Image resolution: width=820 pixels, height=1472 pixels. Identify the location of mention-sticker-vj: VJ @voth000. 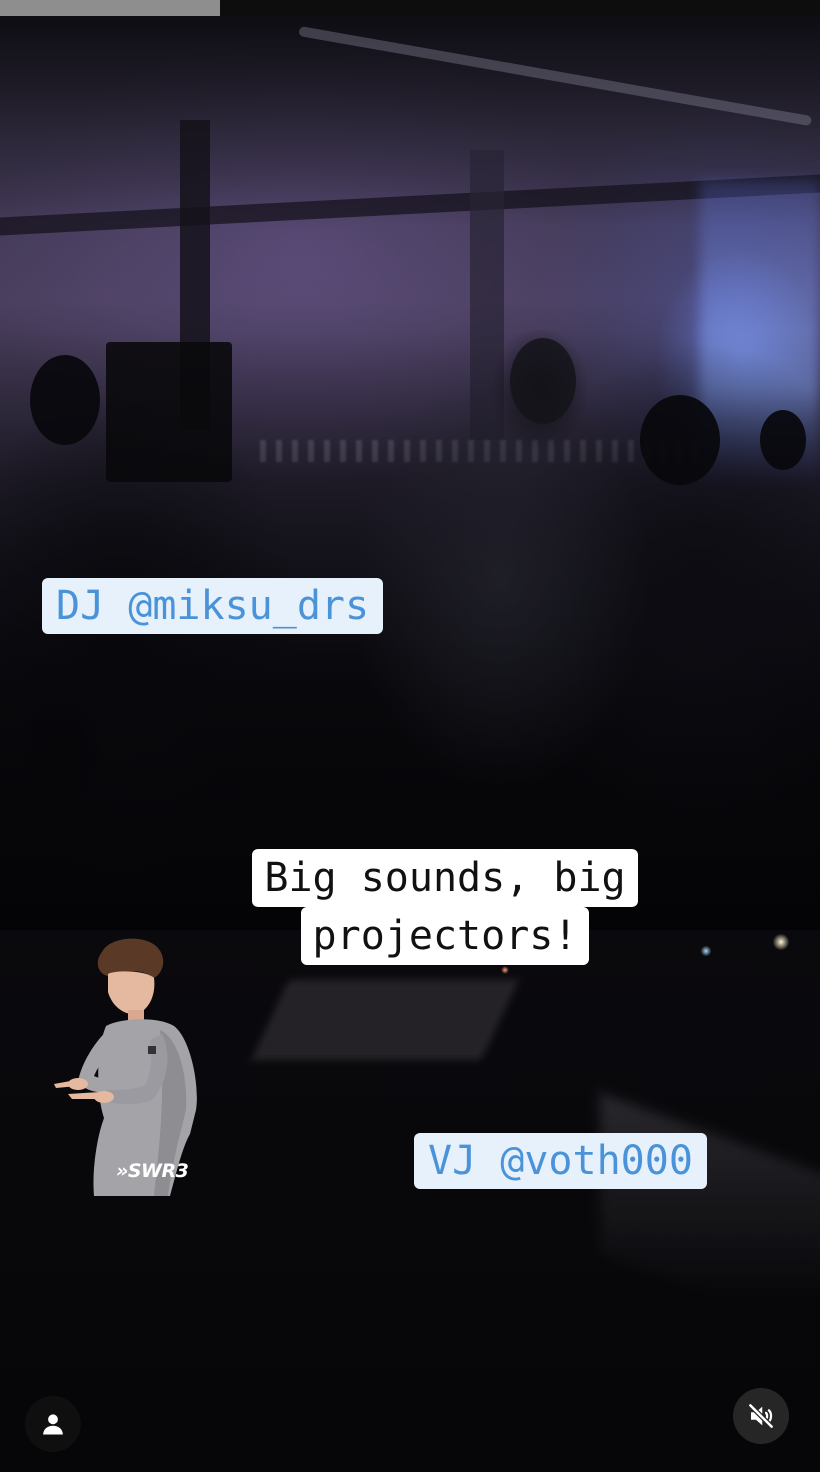
(560, 1161).